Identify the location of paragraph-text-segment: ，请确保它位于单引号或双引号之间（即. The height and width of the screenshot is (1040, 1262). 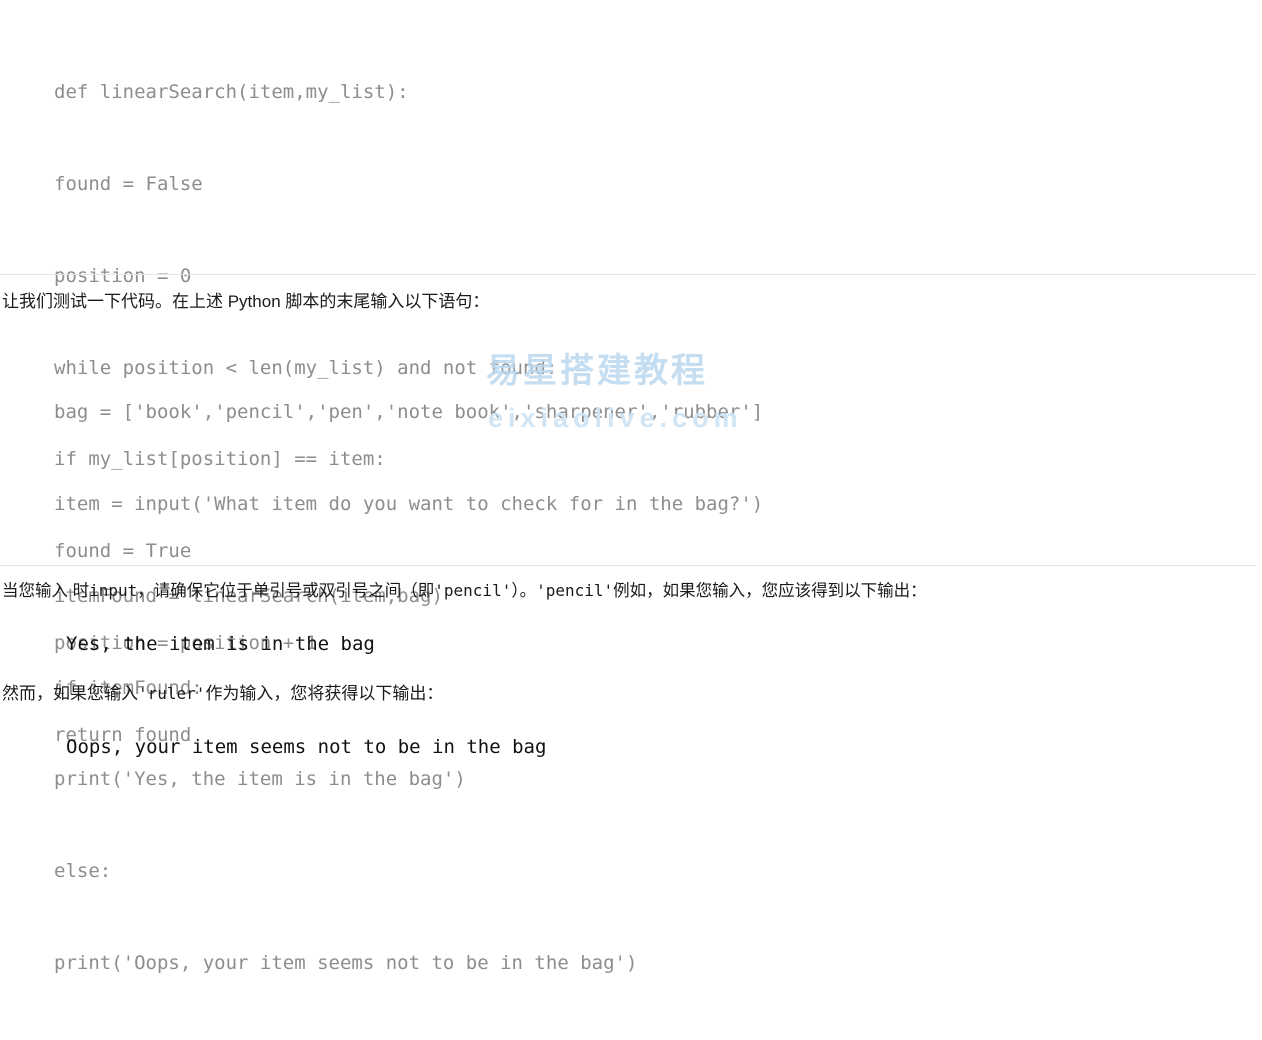
(286, 591).